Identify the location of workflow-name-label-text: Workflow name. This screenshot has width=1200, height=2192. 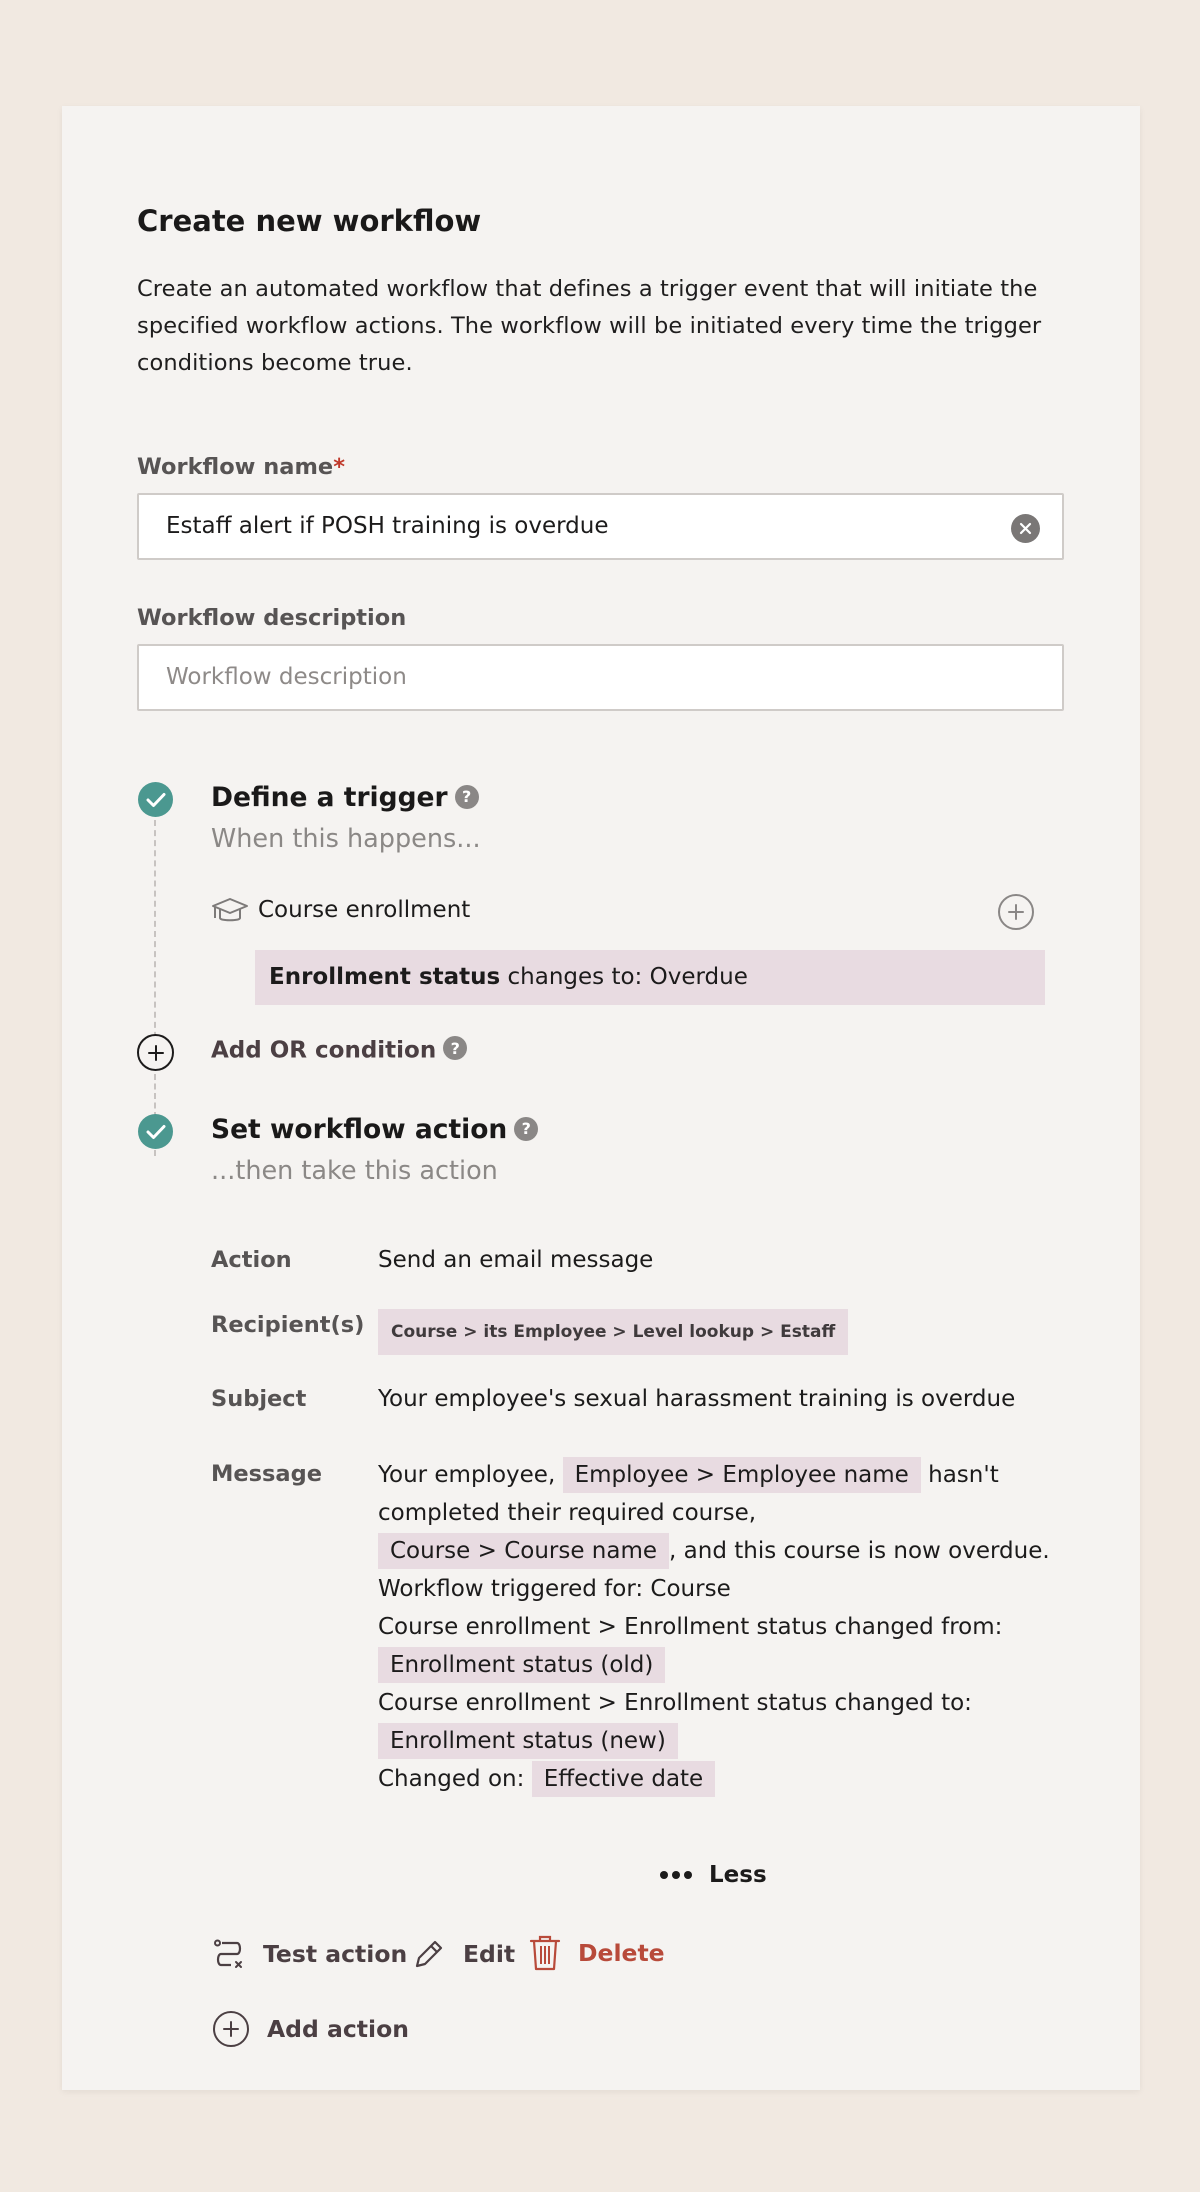
(235, 467).